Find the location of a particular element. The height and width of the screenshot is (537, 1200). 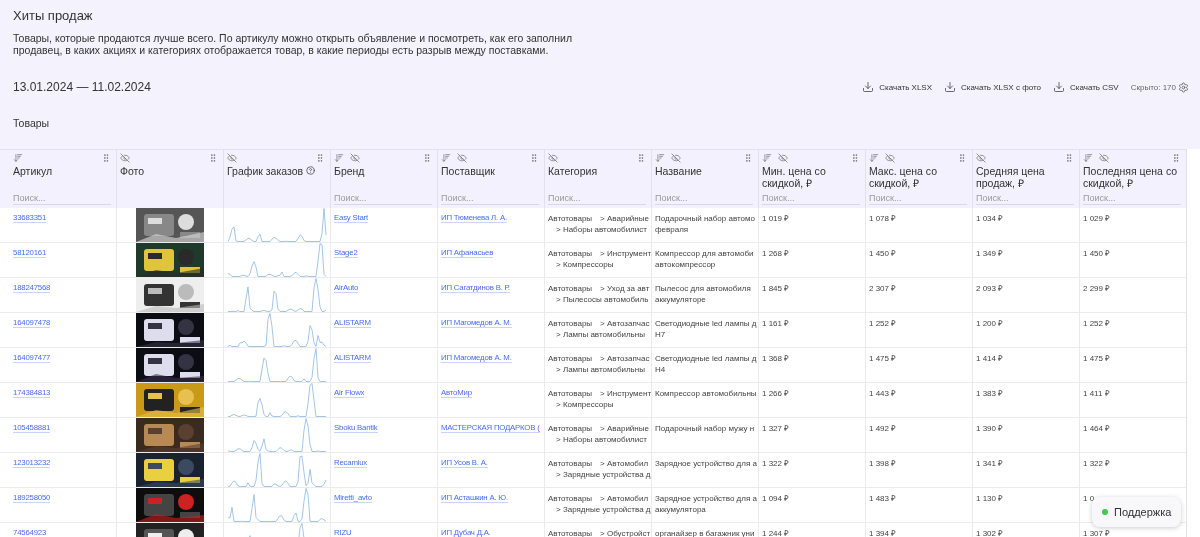

product-name: февраля is located at coordinates (672, 229).